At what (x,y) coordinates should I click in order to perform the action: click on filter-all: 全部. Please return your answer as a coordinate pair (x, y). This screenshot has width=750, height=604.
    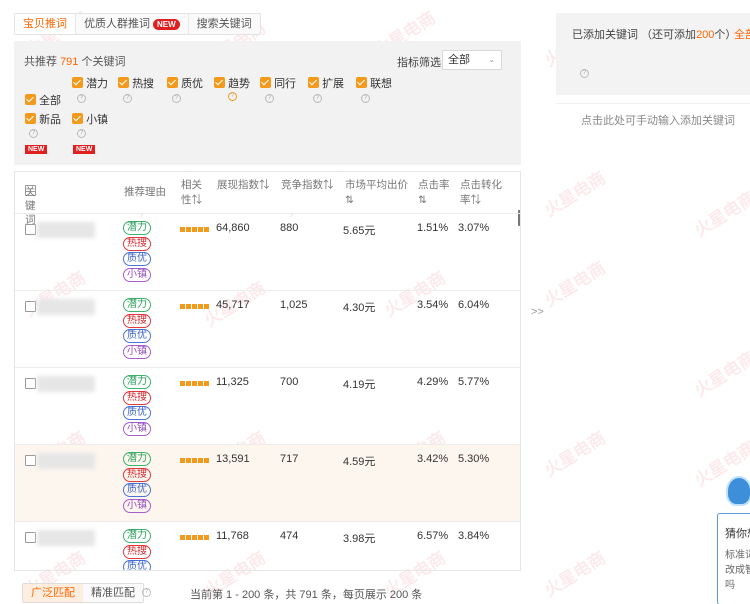
    Looking at the image, I should click on (43, 100).